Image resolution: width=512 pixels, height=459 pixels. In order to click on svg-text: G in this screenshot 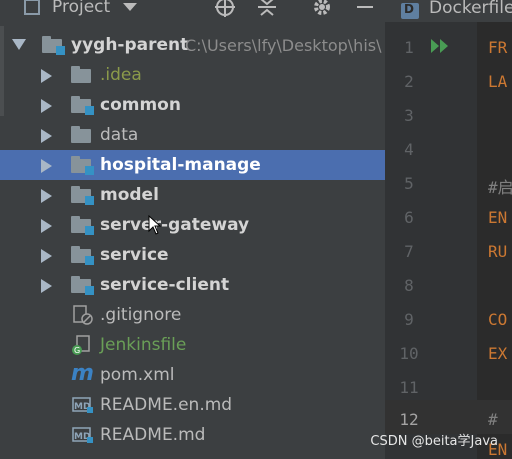, I will do `click(77, 350)`.